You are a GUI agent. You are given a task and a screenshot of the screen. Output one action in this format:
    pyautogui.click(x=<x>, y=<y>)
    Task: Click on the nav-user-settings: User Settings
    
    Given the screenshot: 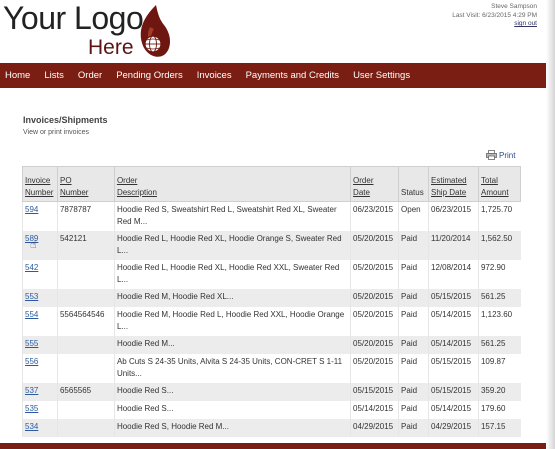 What is the action you would take?
    pyautogui.click(x=383, y=75)
    